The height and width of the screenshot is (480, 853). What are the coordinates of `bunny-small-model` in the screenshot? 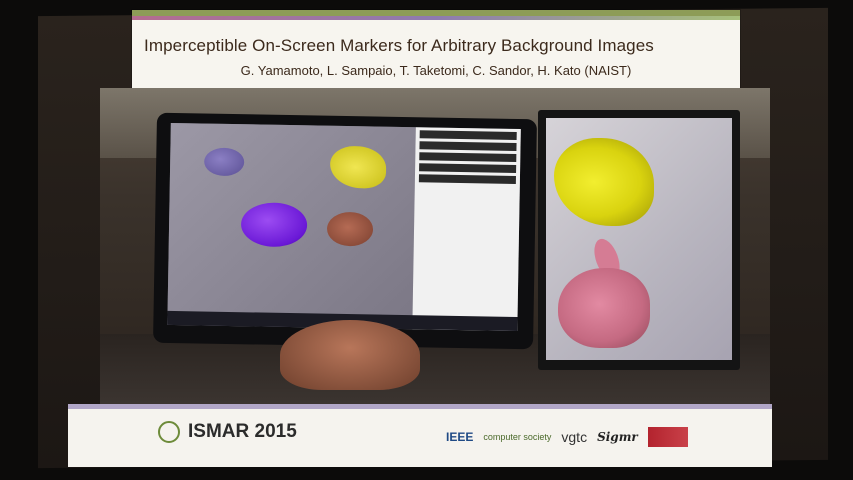 It's located at (350, 229).